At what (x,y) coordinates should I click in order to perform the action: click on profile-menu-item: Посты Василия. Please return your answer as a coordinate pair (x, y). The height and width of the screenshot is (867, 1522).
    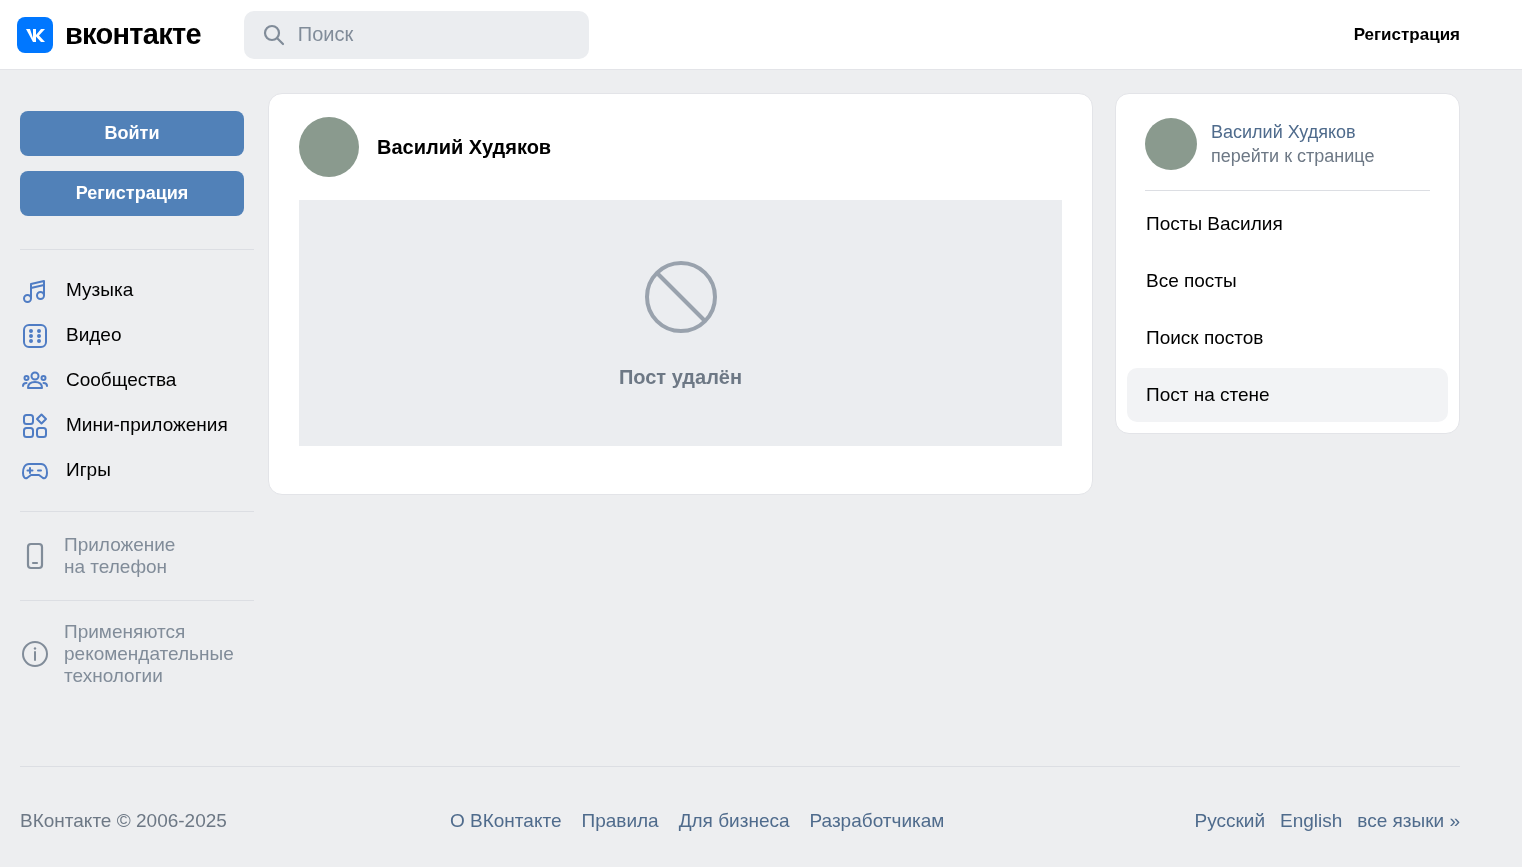
    Looking at the image, I should click on (1287, 224).